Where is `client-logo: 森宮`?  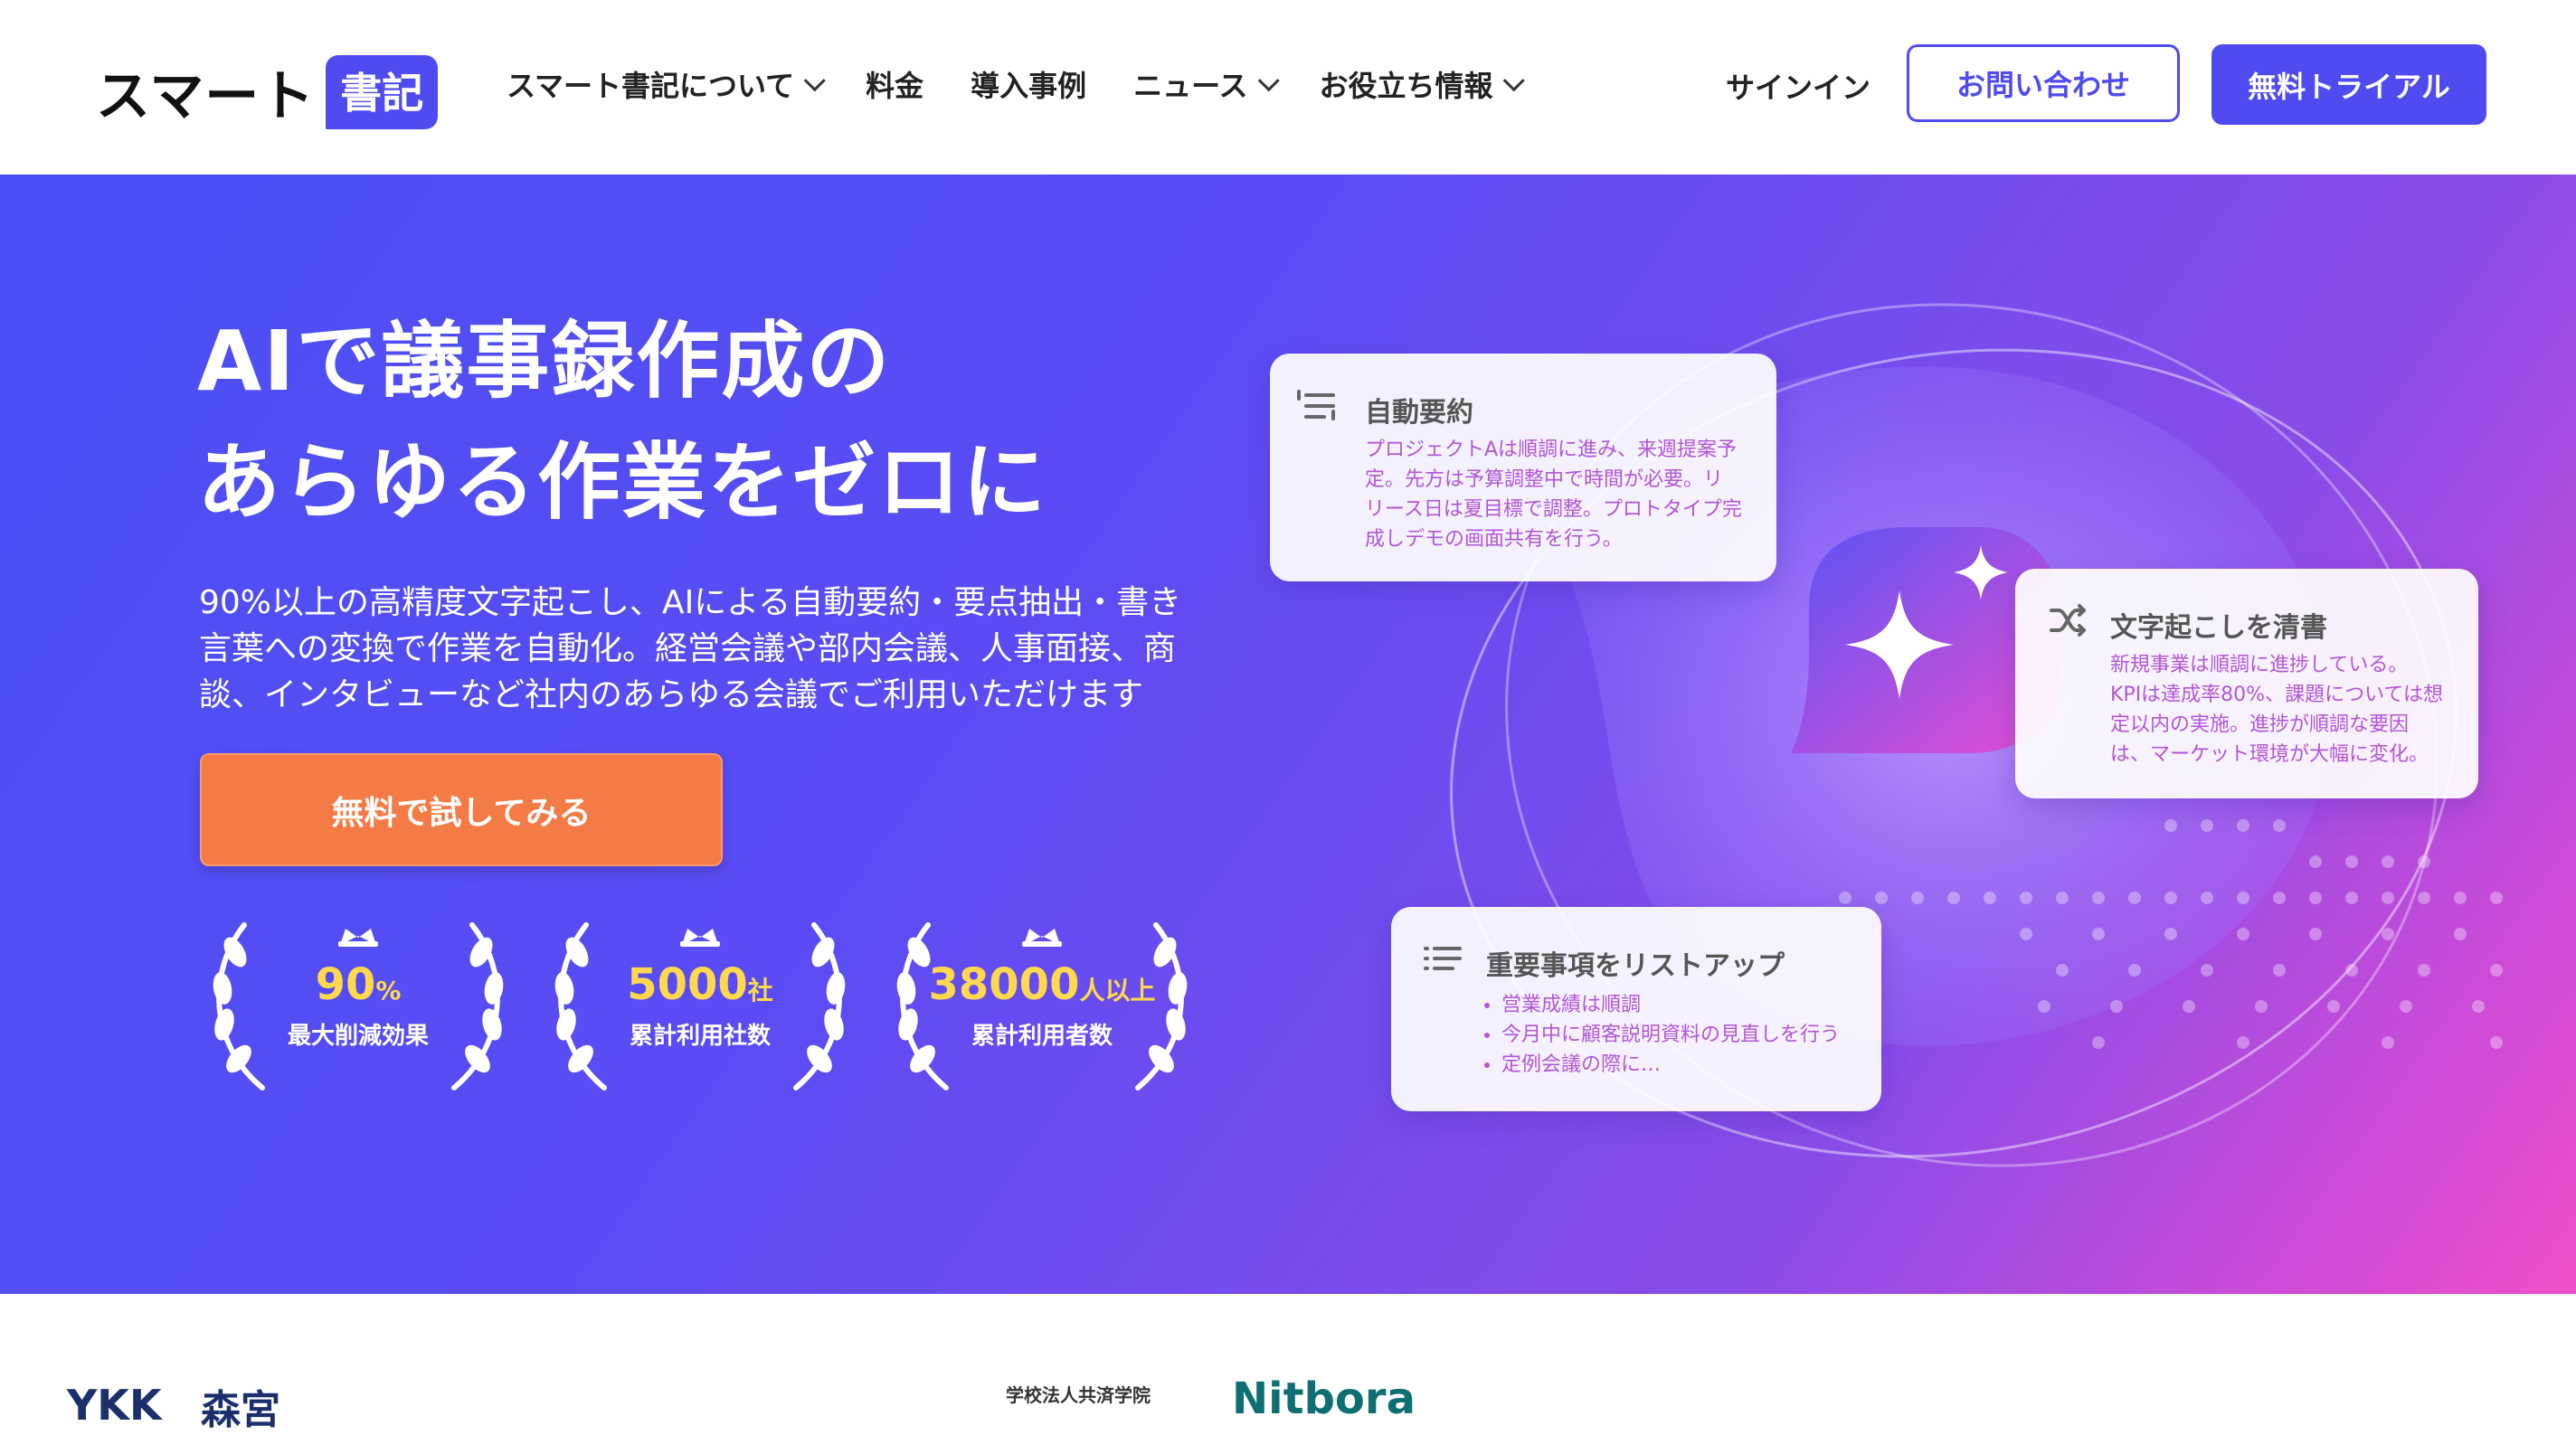 client-logo: 森宮 is located at coordinates (240, 1410).